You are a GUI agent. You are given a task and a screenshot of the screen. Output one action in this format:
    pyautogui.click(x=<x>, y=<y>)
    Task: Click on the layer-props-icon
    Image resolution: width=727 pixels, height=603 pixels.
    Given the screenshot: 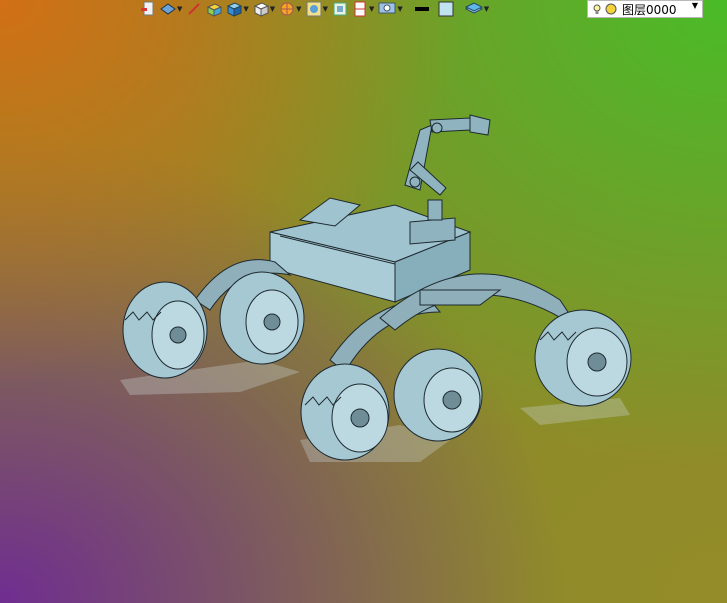 What is the action you would take?
    pyautogui.click(x=147, y=8)
    